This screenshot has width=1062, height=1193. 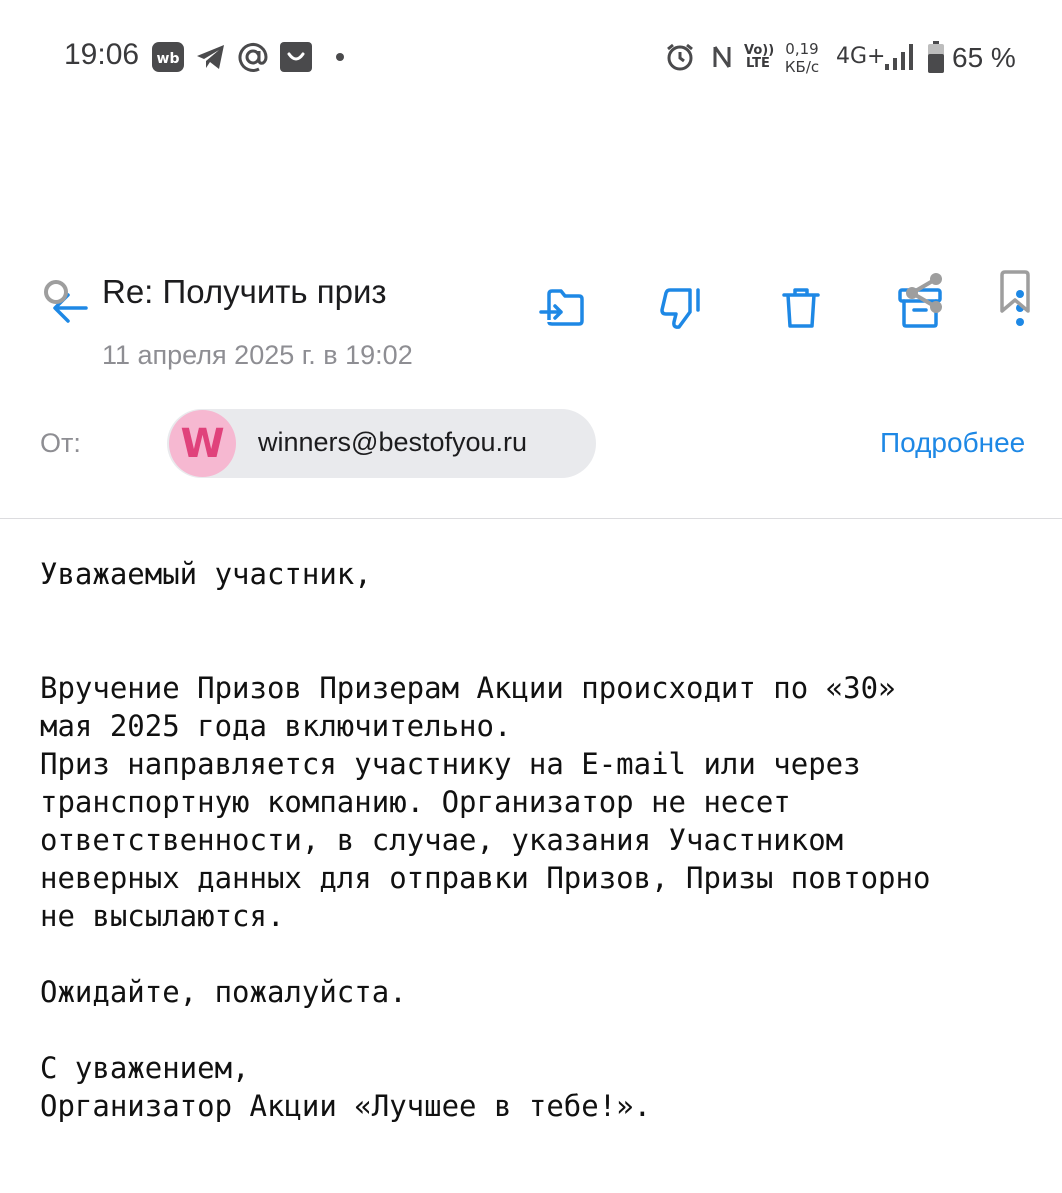 I want to click on thumbs-down-icon, so click(x=680, y=308).